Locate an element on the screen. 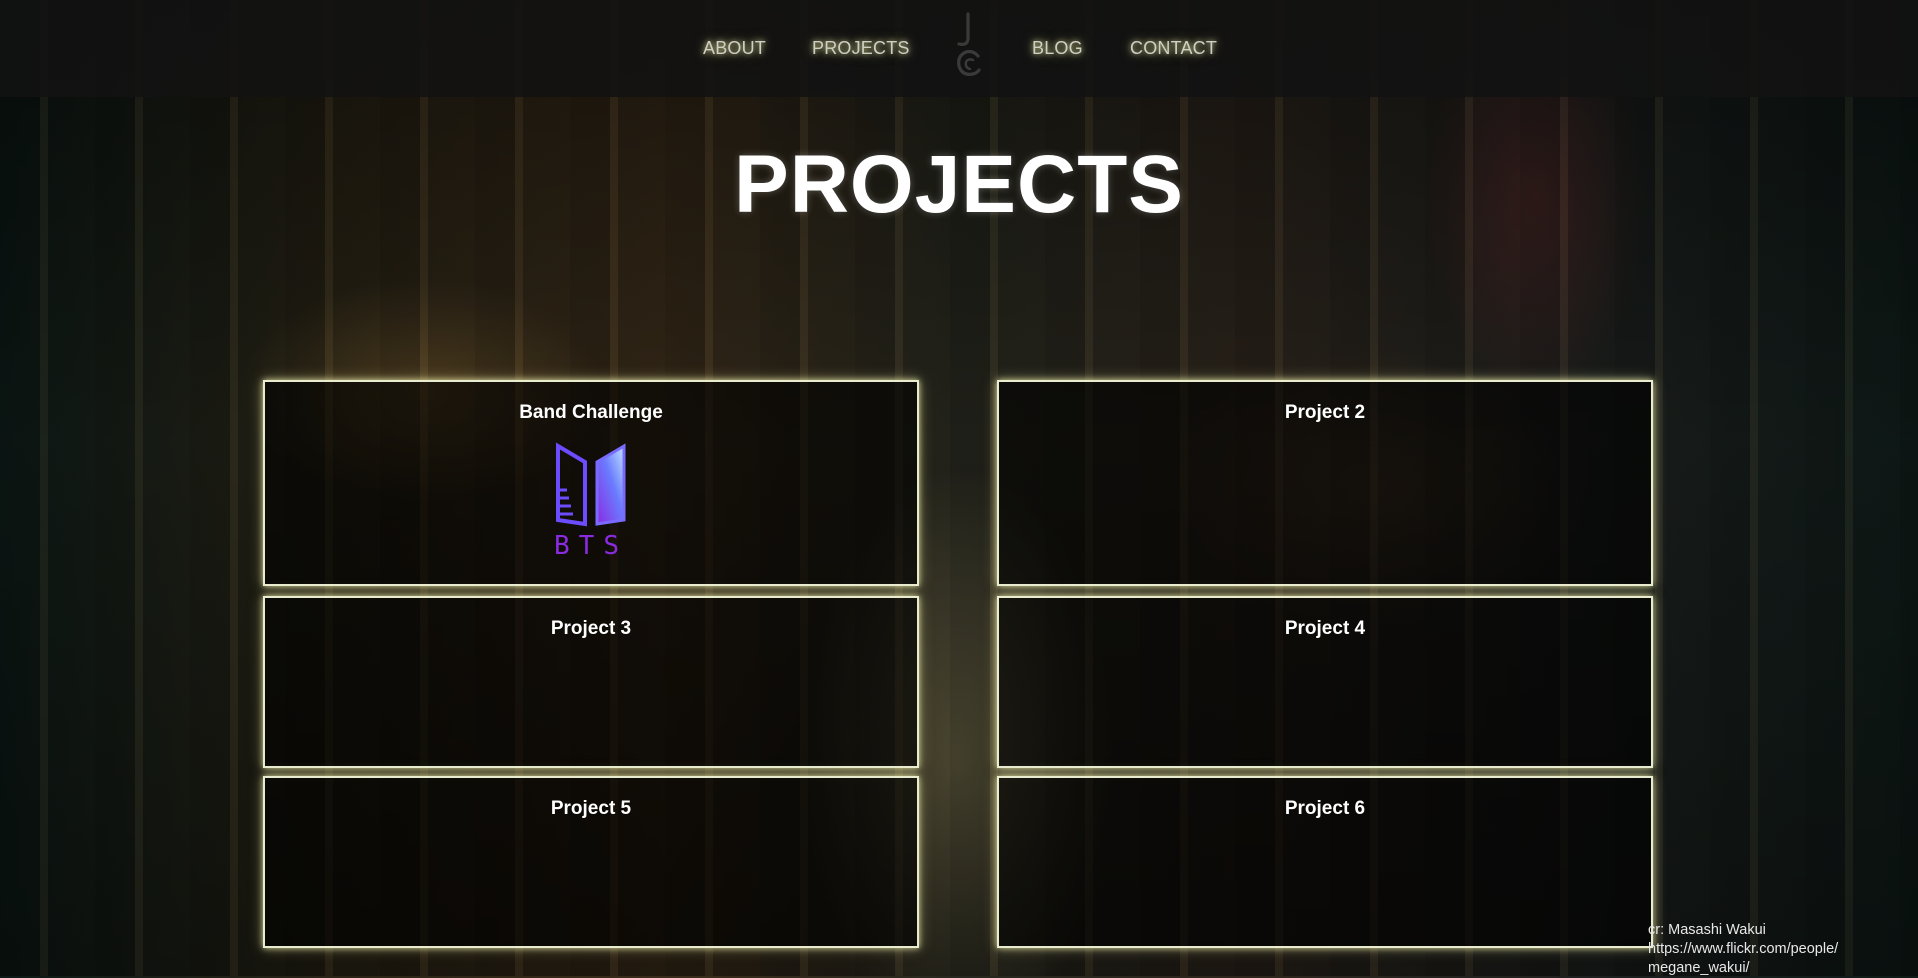 The image size is (1918, 978). project-card-title: Project 4 is located at coordinates (1325, 628).